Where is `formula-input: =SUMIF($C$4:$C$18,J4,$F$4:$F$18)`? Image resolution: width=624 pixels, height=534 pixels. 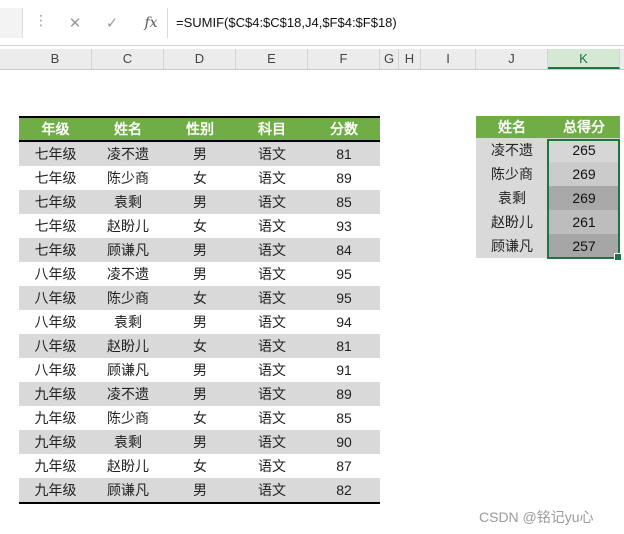 formula-input: =SUMIF($C$4:$C$18,J4,$F$4:$F$18) is located at coordinates (286, 22).